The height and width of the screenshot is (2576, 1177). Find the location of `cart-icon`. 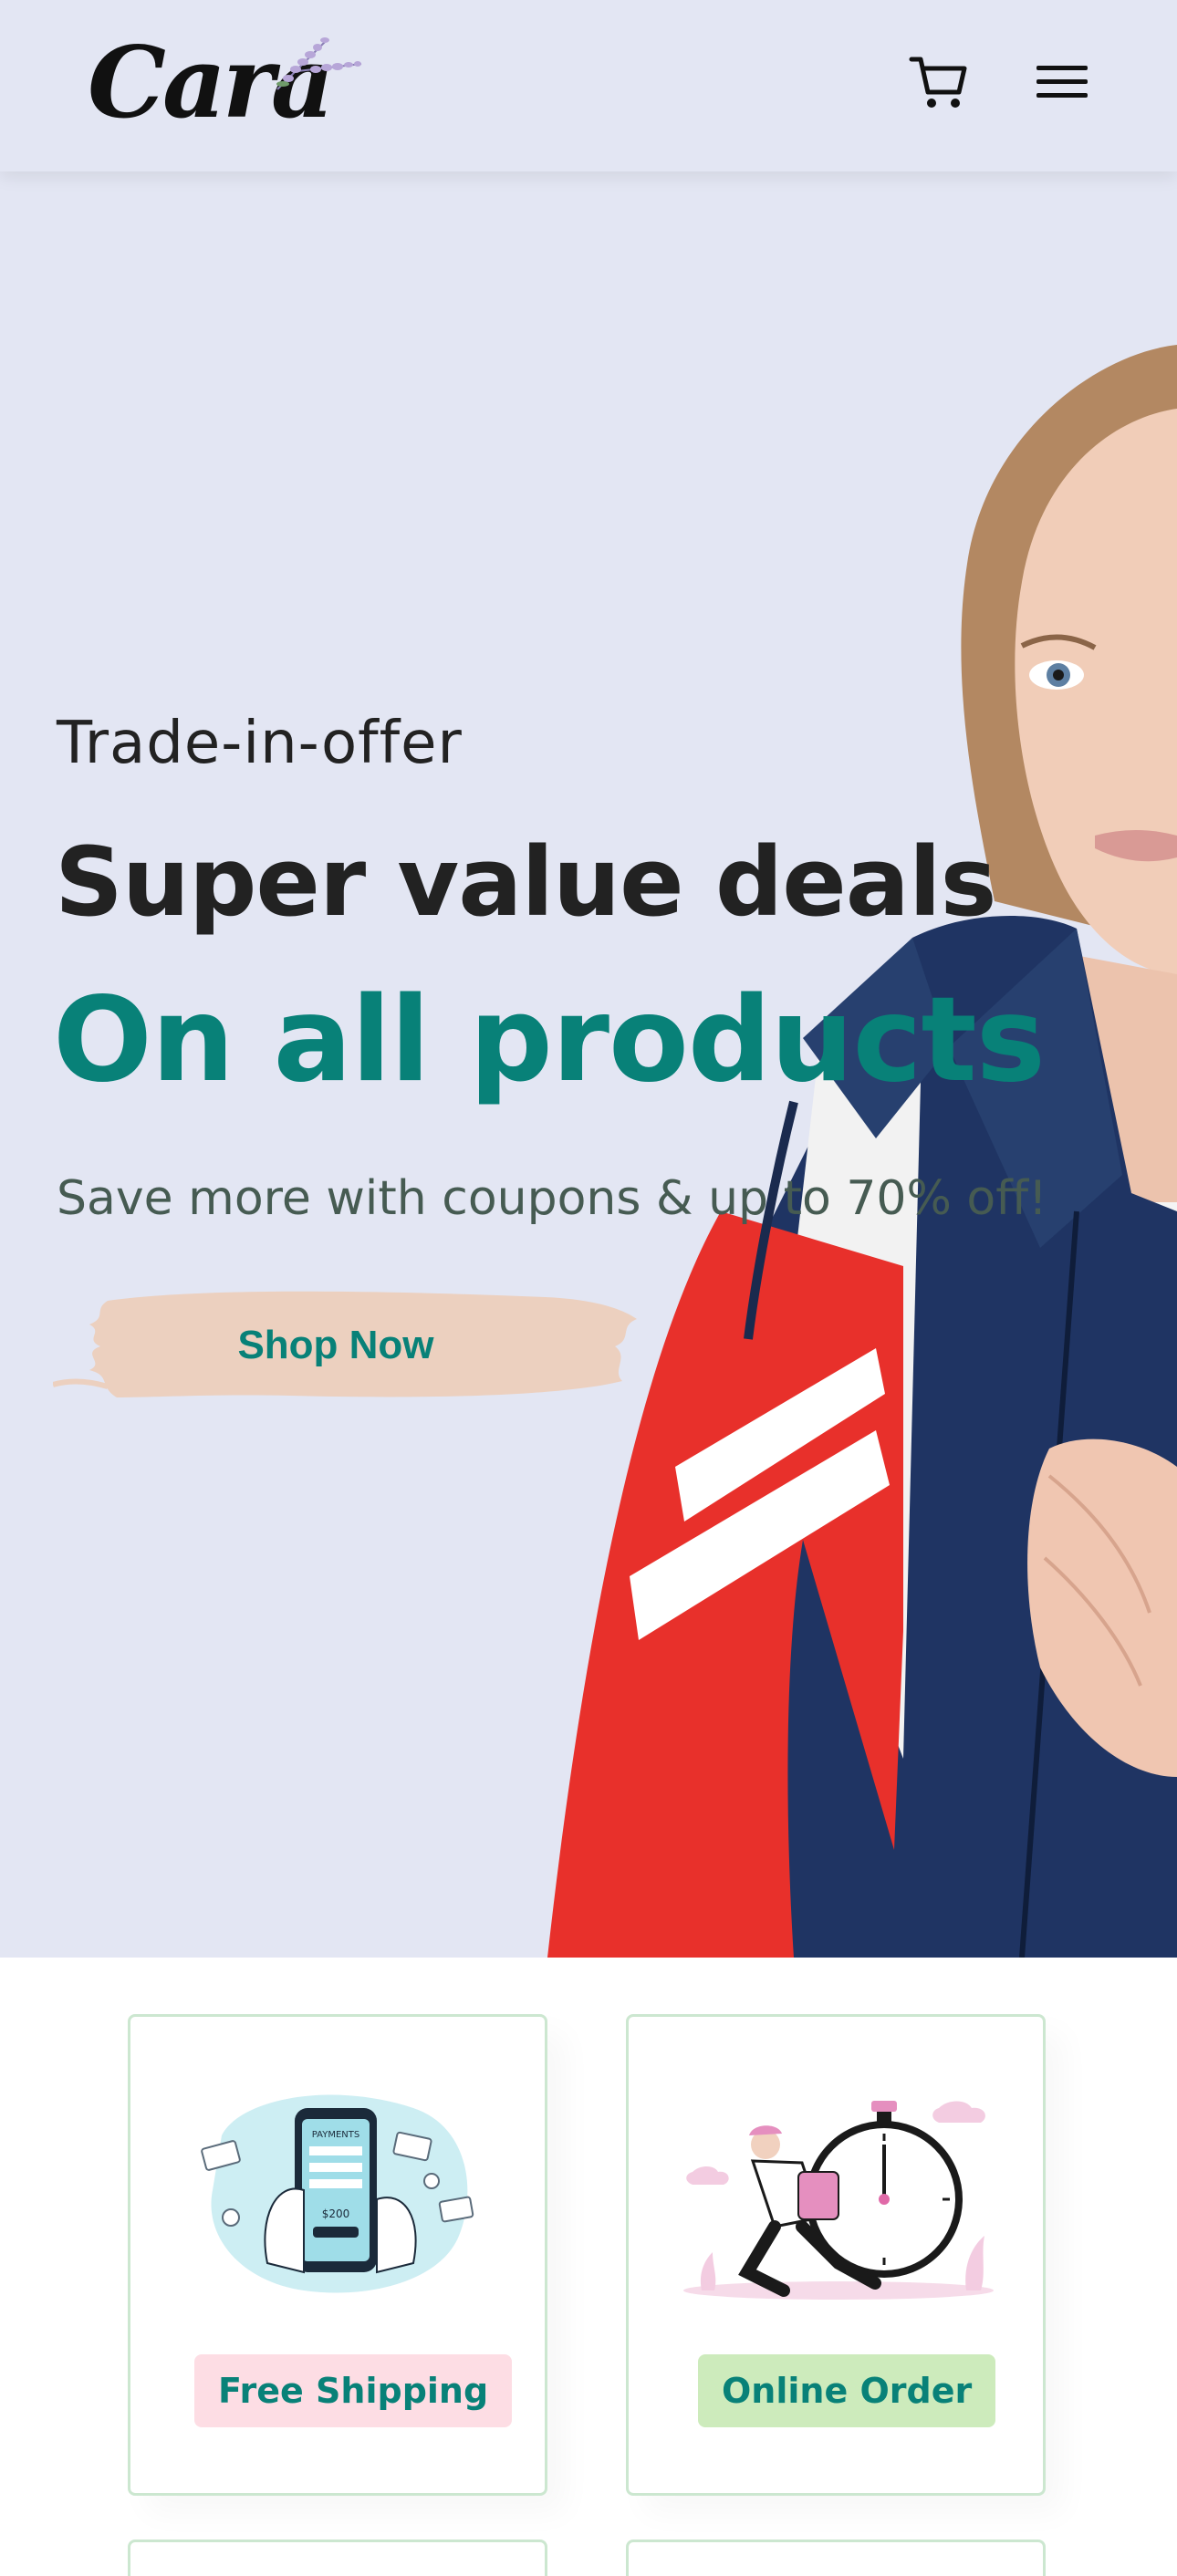

cart-icon is located at coordinates (938, 82).